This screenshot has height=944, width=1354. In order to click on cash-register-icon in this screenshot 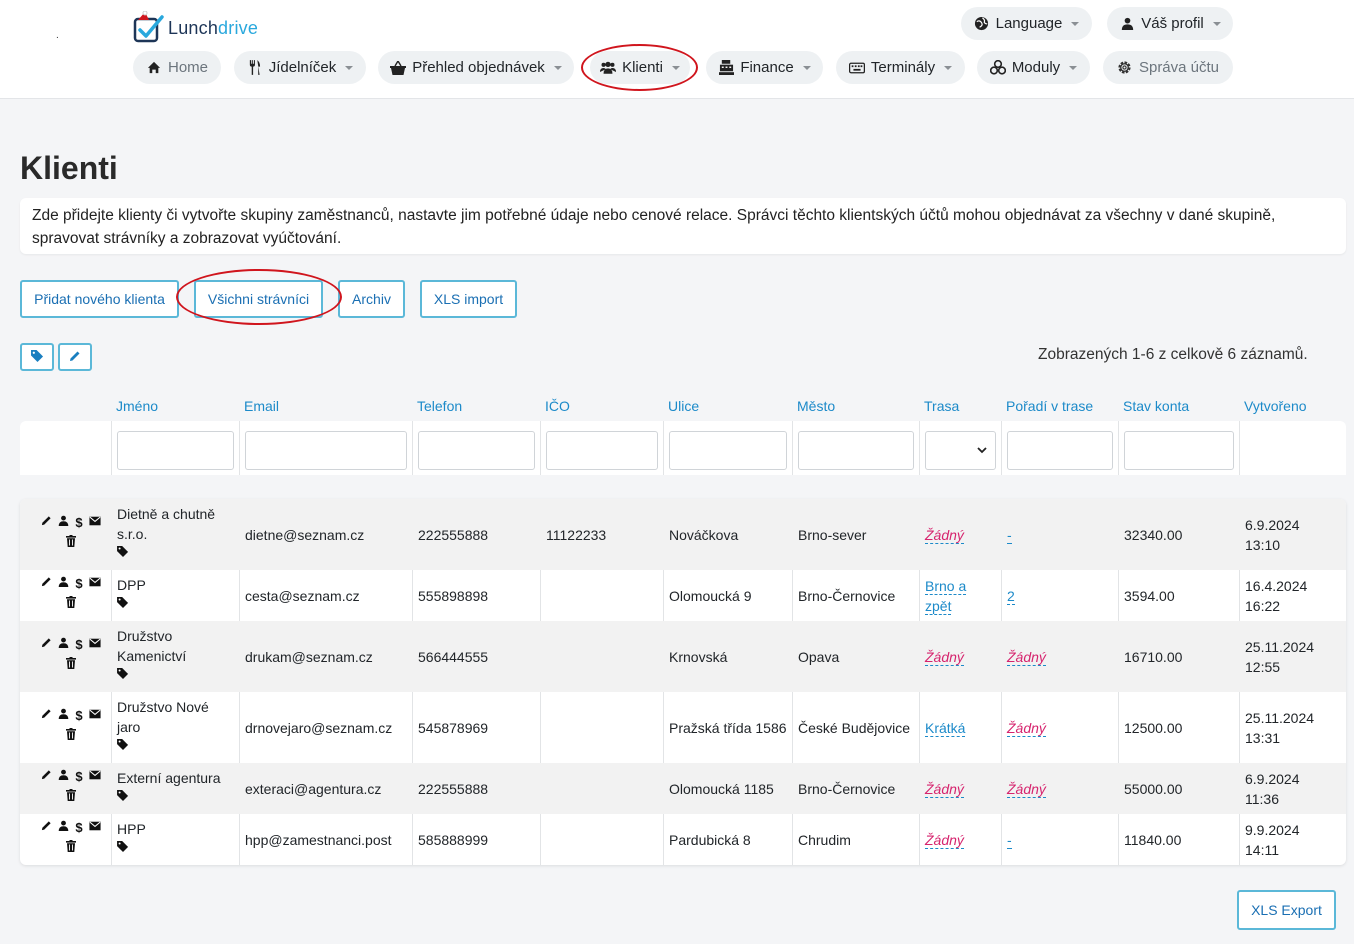, I will do `click(726, 68)`.